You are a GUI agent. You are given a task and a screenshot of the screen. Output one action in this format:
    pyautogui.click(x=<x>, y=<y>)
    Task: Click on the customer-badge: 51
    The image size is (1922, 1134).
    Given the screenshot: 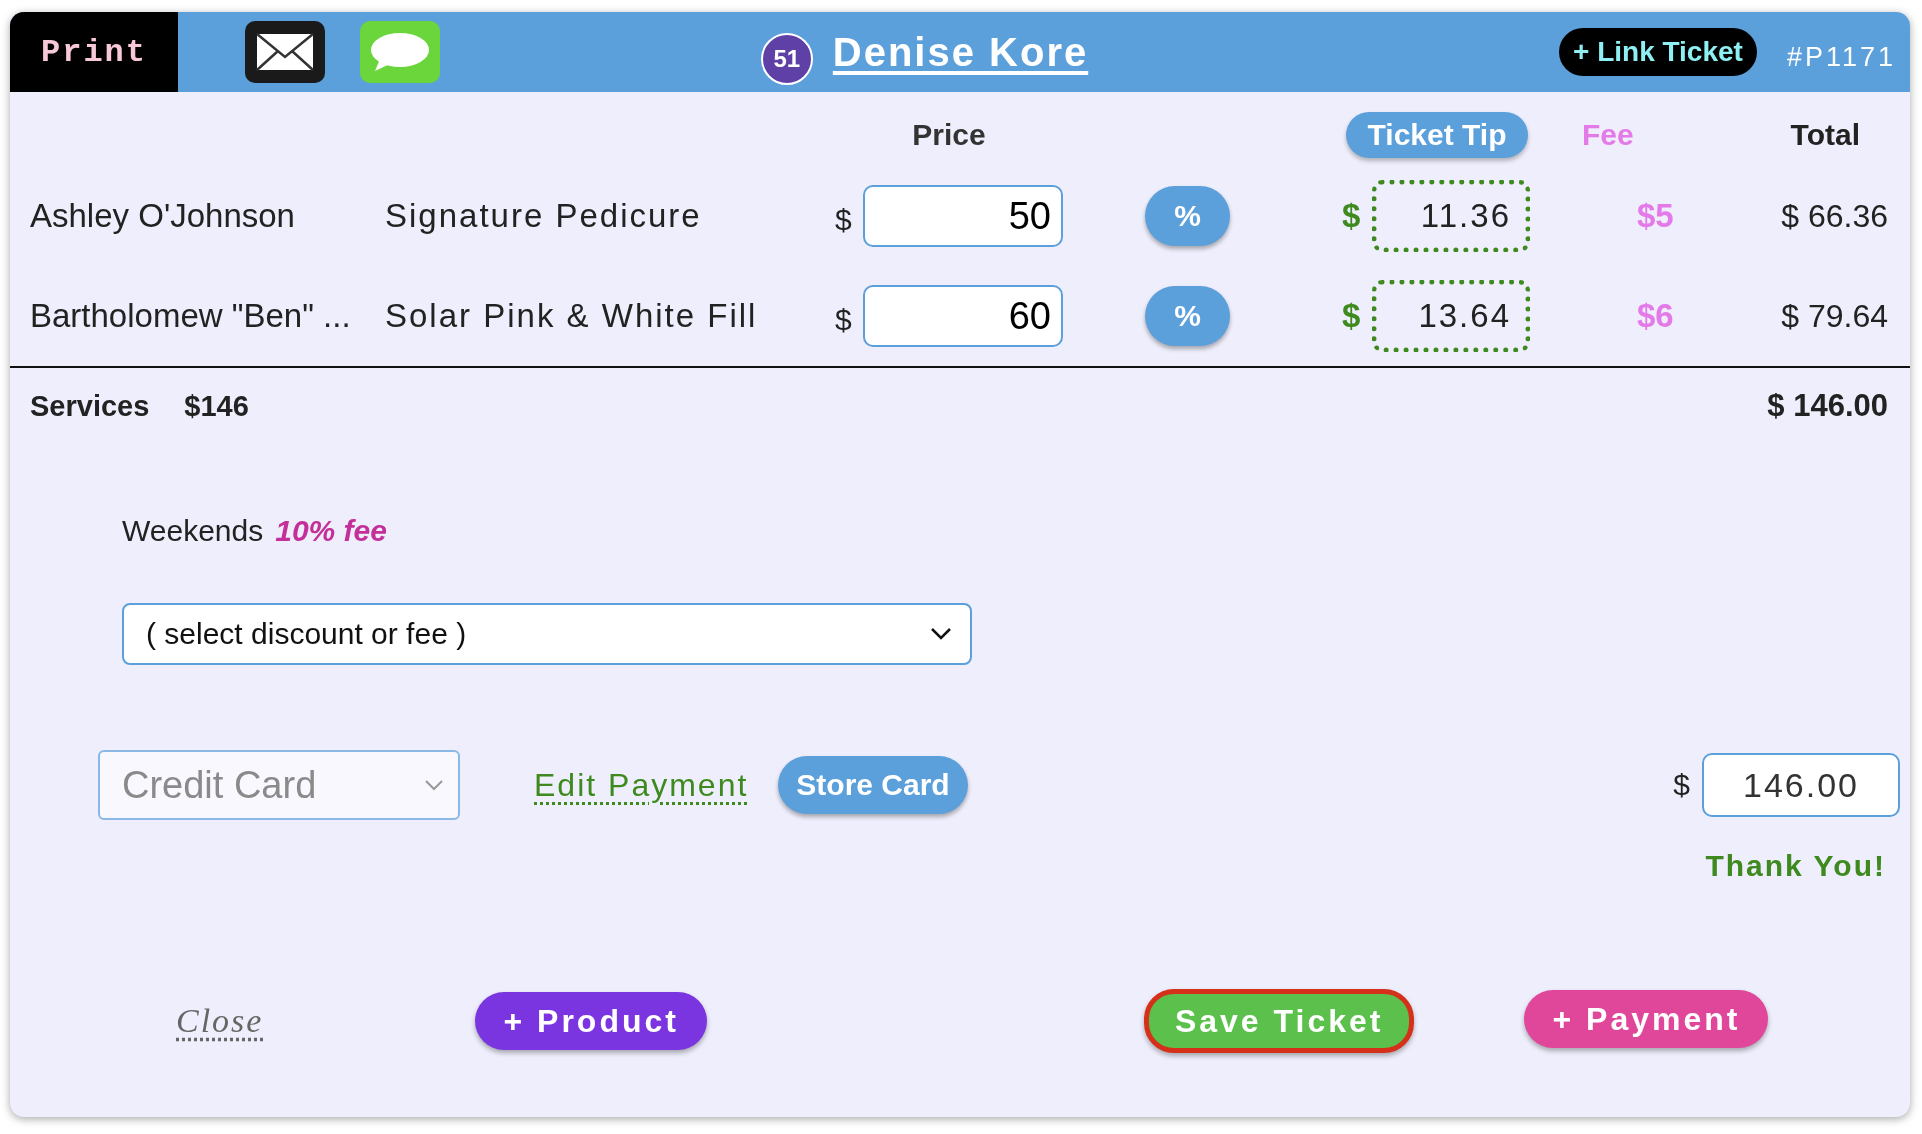 What is the action you would take?
    pyautogui.click(x=786, y=59)
    